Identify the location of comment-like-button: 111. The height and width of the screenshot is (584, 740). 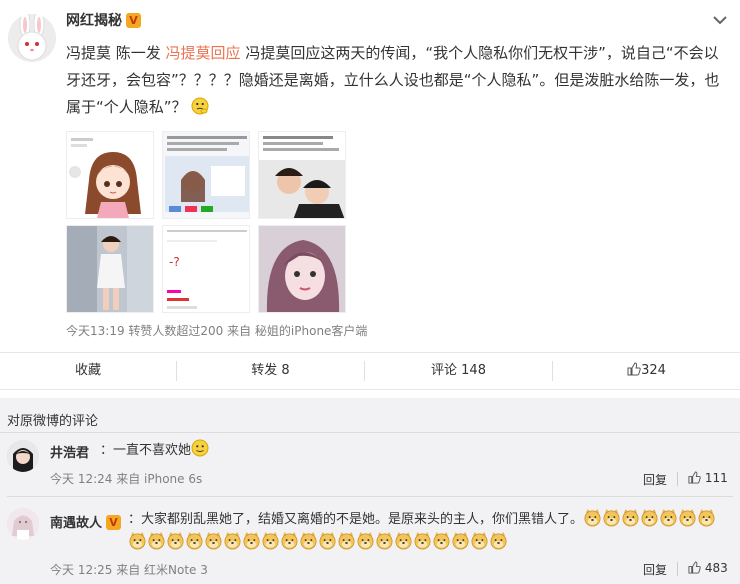
(708, 478).